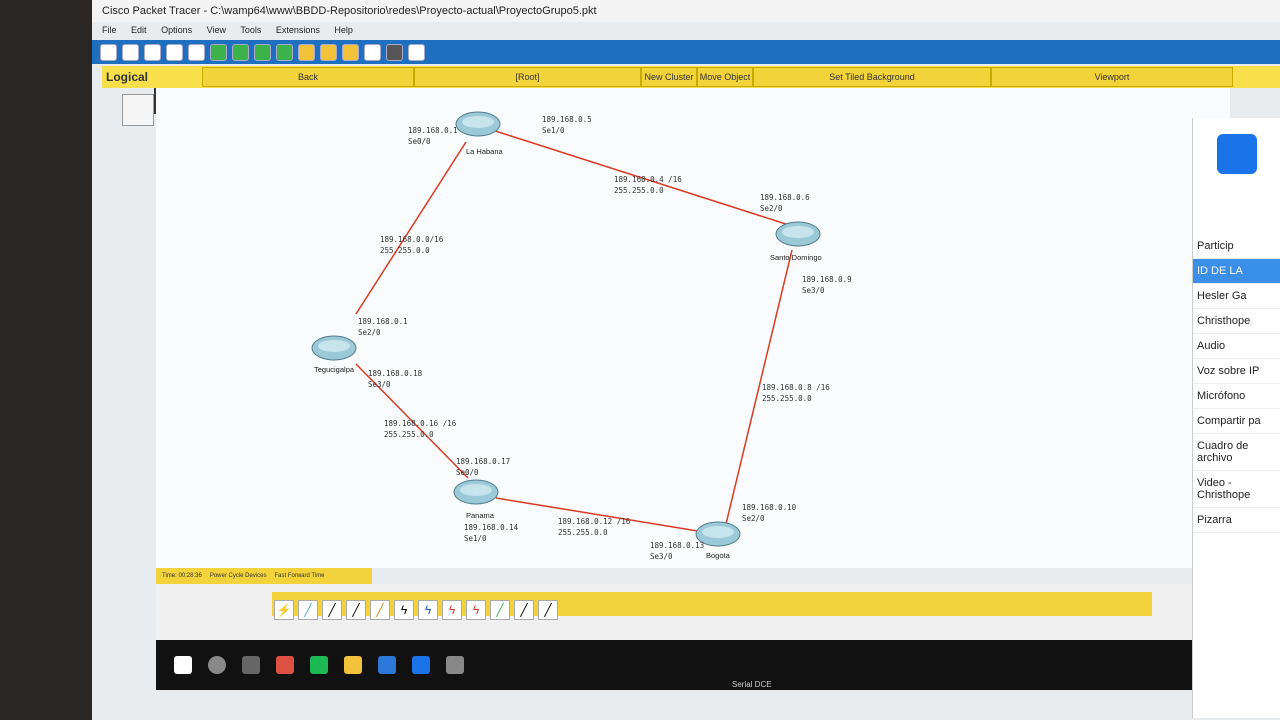  Describe the element at coordinates (334, 354) in the screenshot. I see `router-tegucigalpa: Tegucigalpa` at that location.